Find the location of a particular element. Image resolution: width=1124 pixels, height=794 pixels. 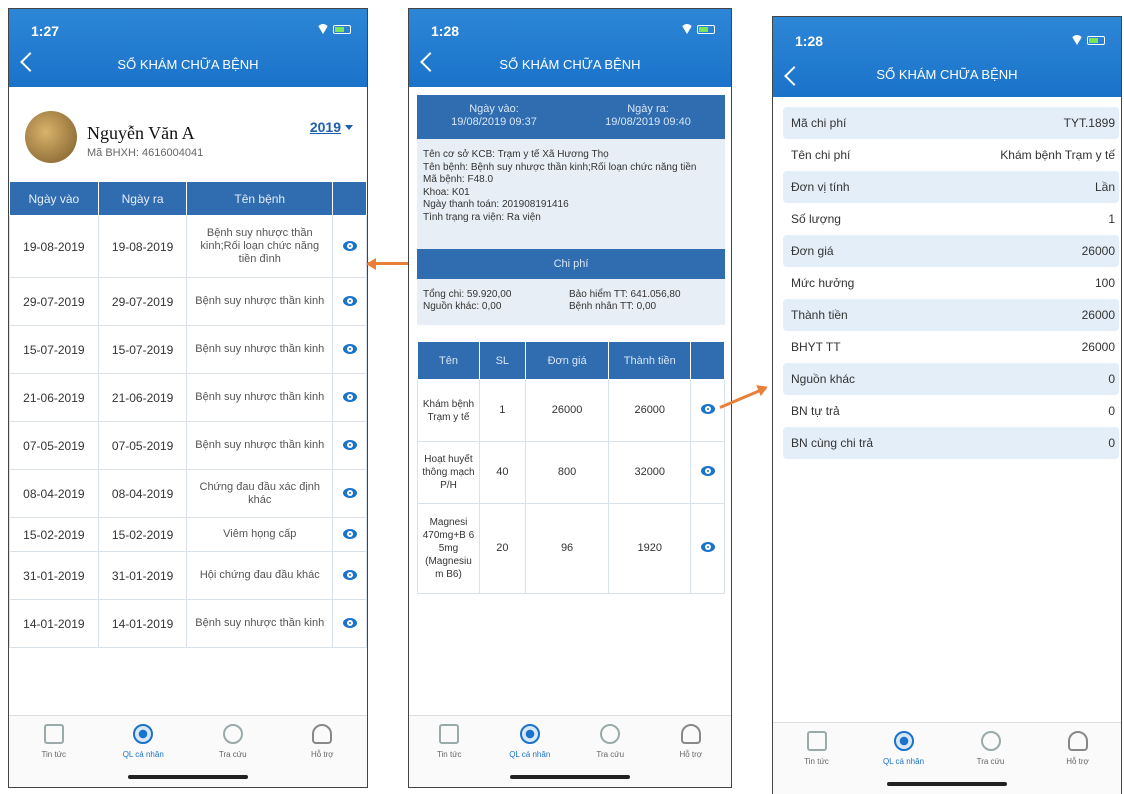

app-header: 1:28 SỔ KHÁM CHỮA BỆNH is located at coordinates (570, 48).